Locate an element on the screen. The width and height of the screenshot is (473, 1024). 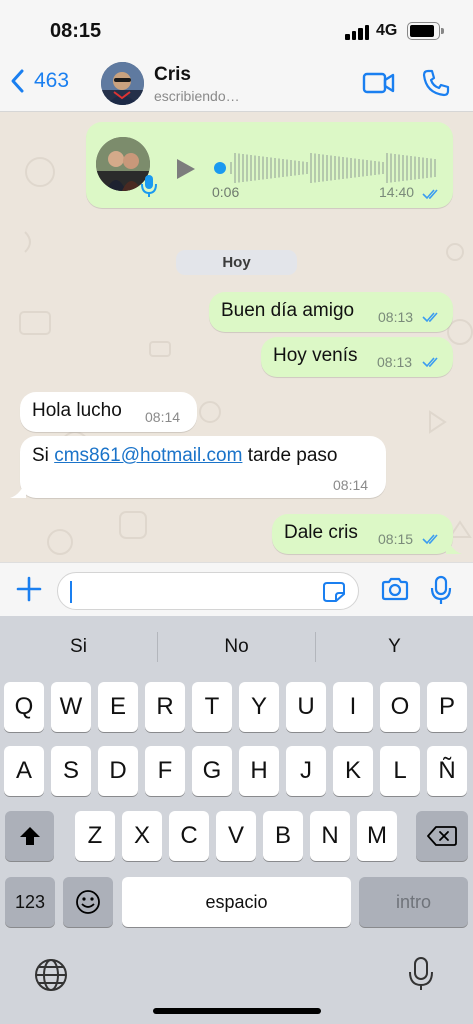
video-call-button is located at coordinates (379, 85).